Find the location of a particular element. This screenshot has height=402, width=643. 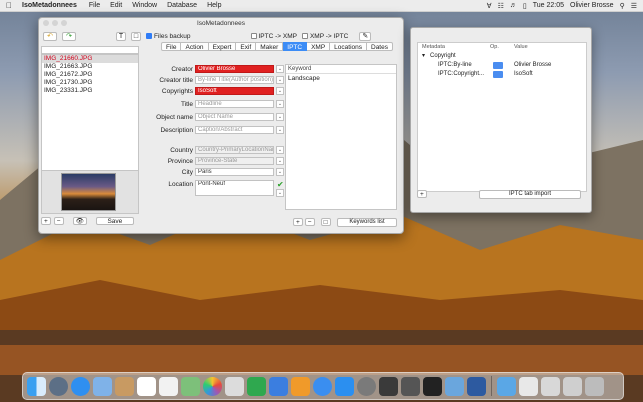

keynote-icon is located at coordinates (278, 386).